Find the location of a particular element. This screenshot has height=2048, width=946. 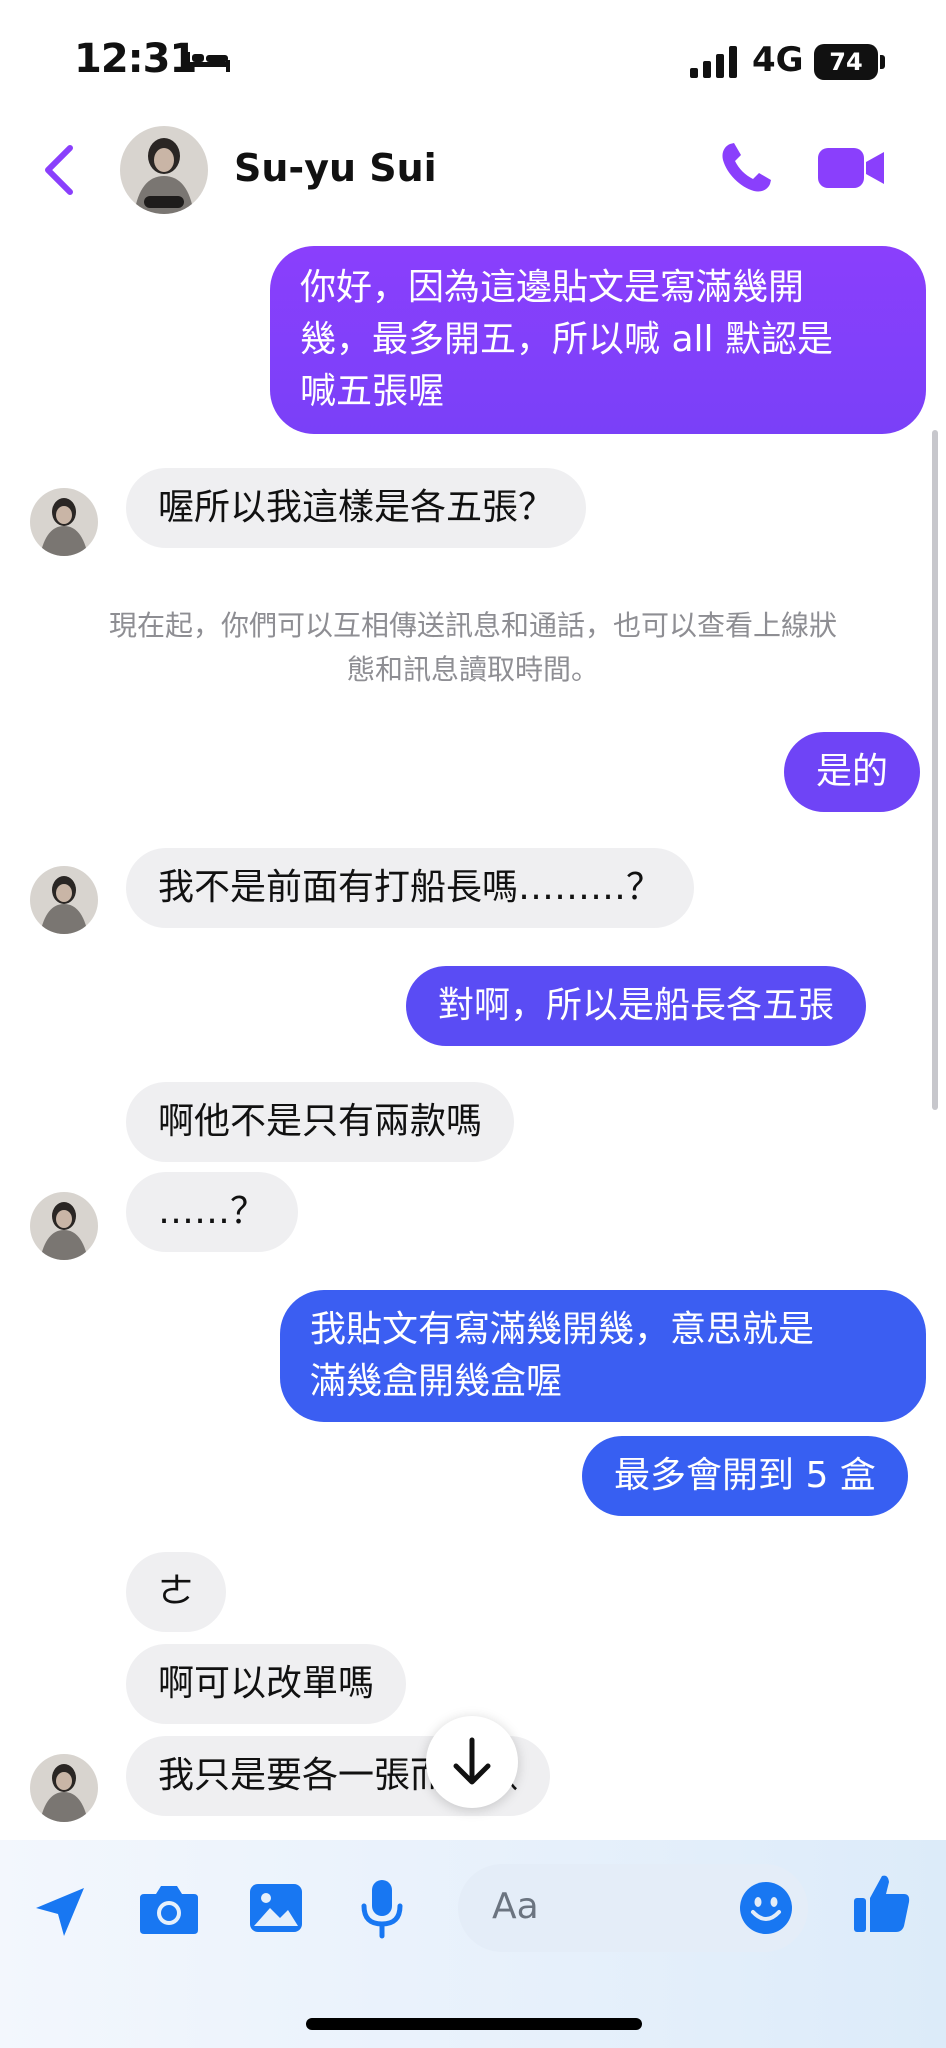

message-bubble-incoming: 喔所以我這樣是各五張？ is located at coordinates (356, 508).